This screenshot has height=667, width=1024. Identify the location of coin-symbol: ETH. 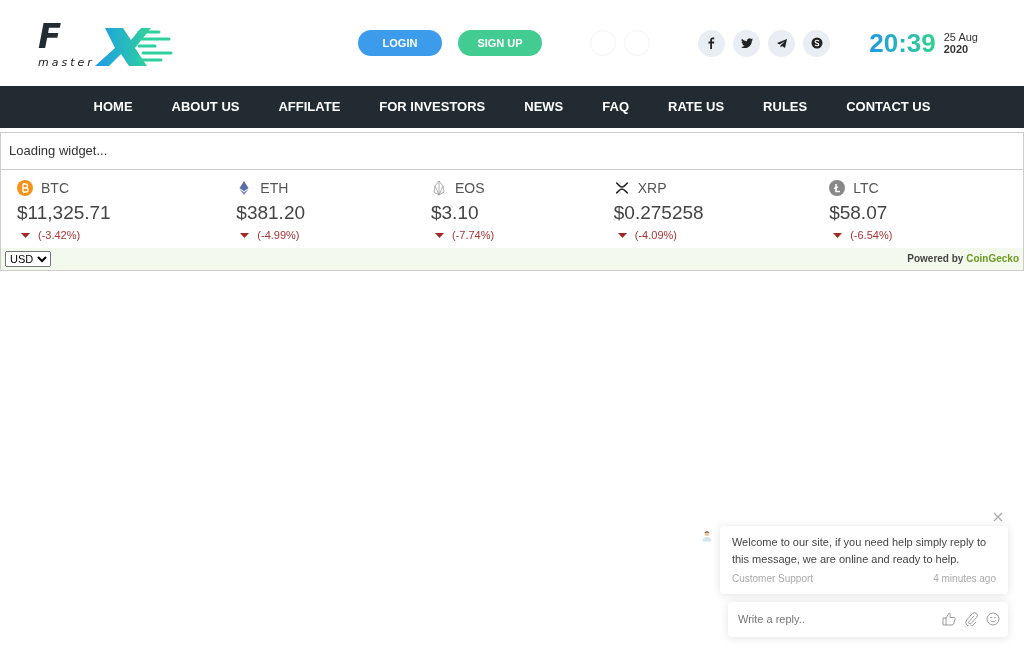
(274, 188).